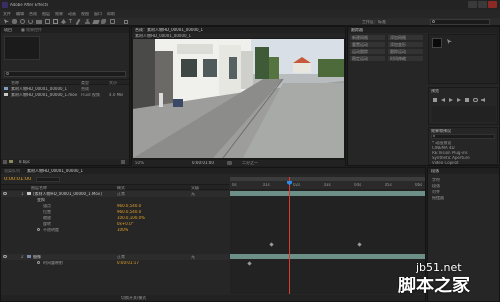 Image resolution: width=500 pixels, height=302 pixels. Describe the element at coordinates (482, 4) in the screenshot. I see `maximize-button` at that location.